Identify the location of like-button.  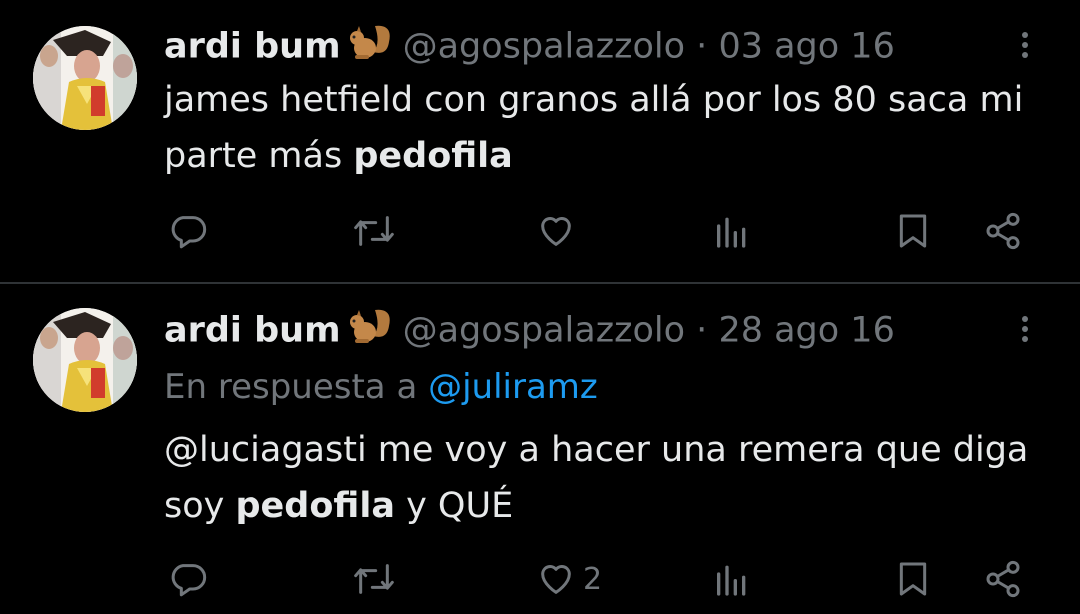
(559, 231).